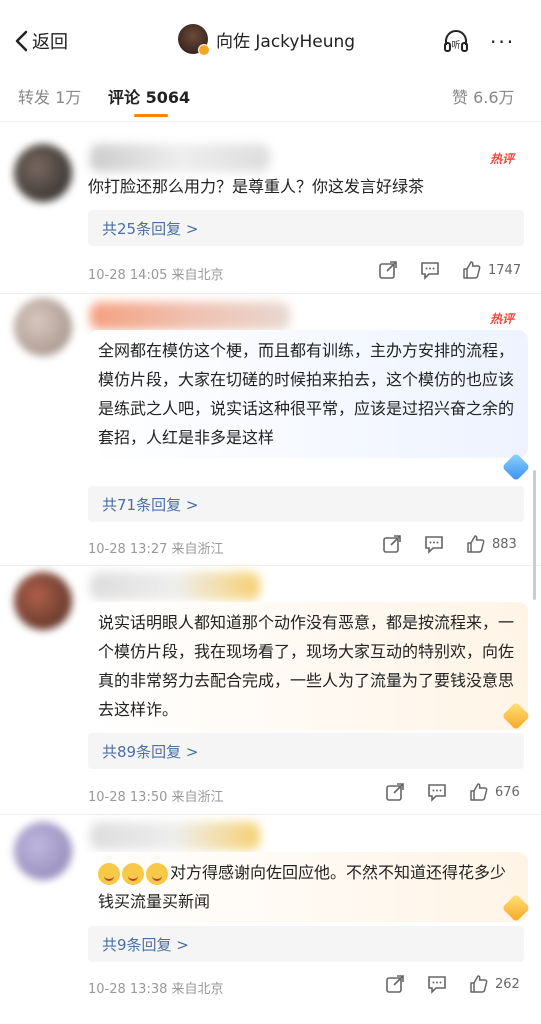 The image size is (541, 1024). I want to click on back-button: 返回, so click(41, 41).